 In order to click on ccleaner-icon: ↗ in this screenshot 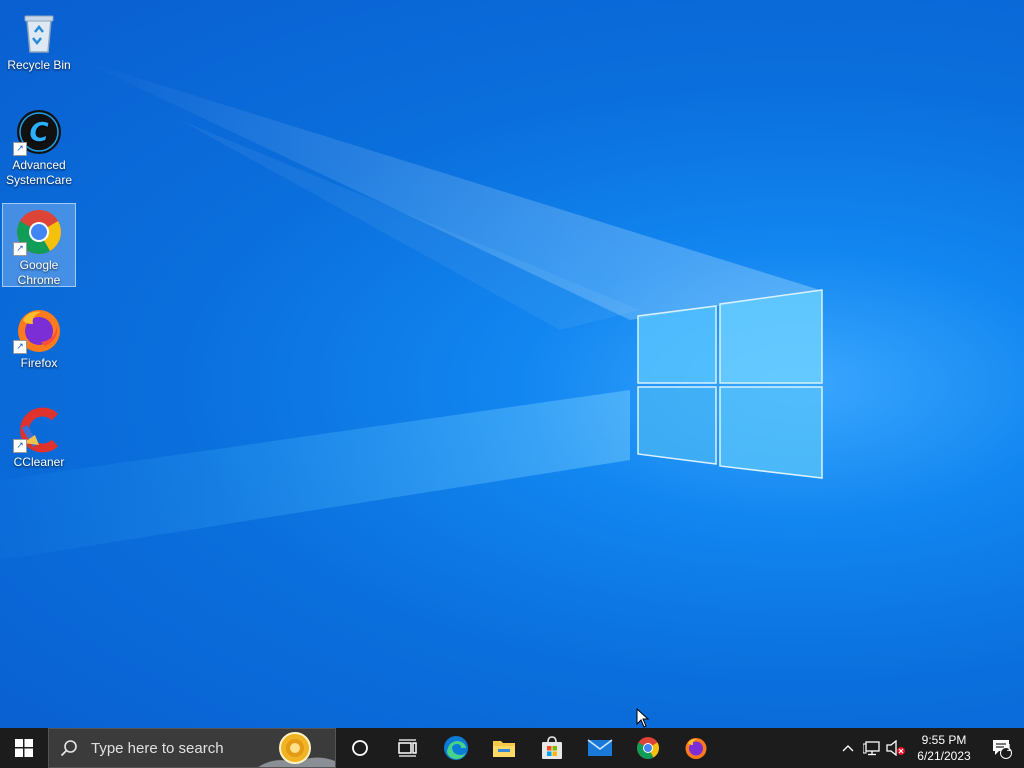, I will do `click(38, 429)`.